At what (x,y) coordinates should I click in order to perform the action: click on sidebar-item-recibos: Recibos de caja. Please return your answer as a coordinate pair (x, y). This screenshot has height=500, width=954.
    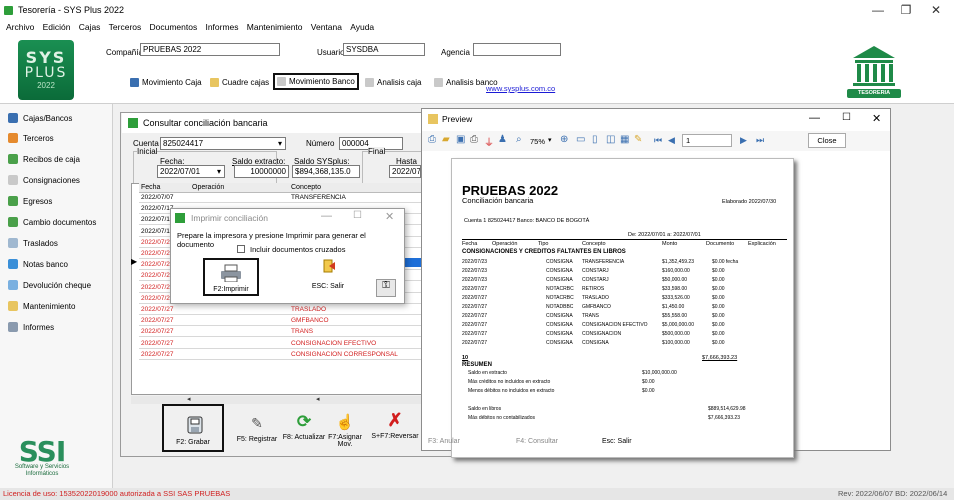
    Looking at the image, I should click on (44, 159).